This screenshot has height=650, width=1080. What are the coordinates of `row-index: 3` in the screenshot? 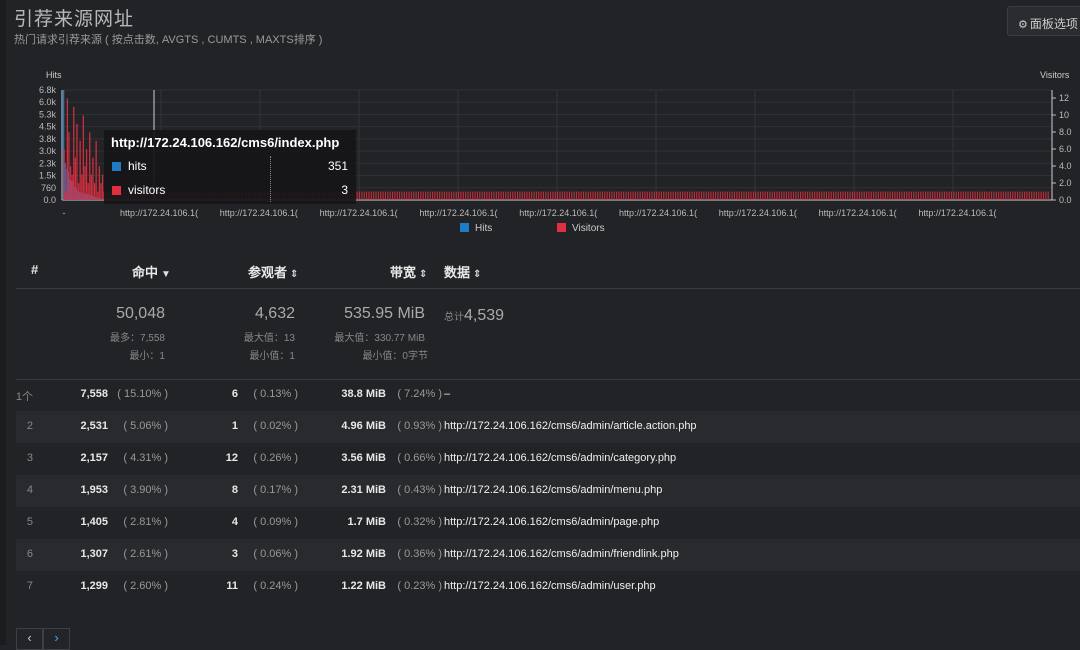 It's located at (29, 458).